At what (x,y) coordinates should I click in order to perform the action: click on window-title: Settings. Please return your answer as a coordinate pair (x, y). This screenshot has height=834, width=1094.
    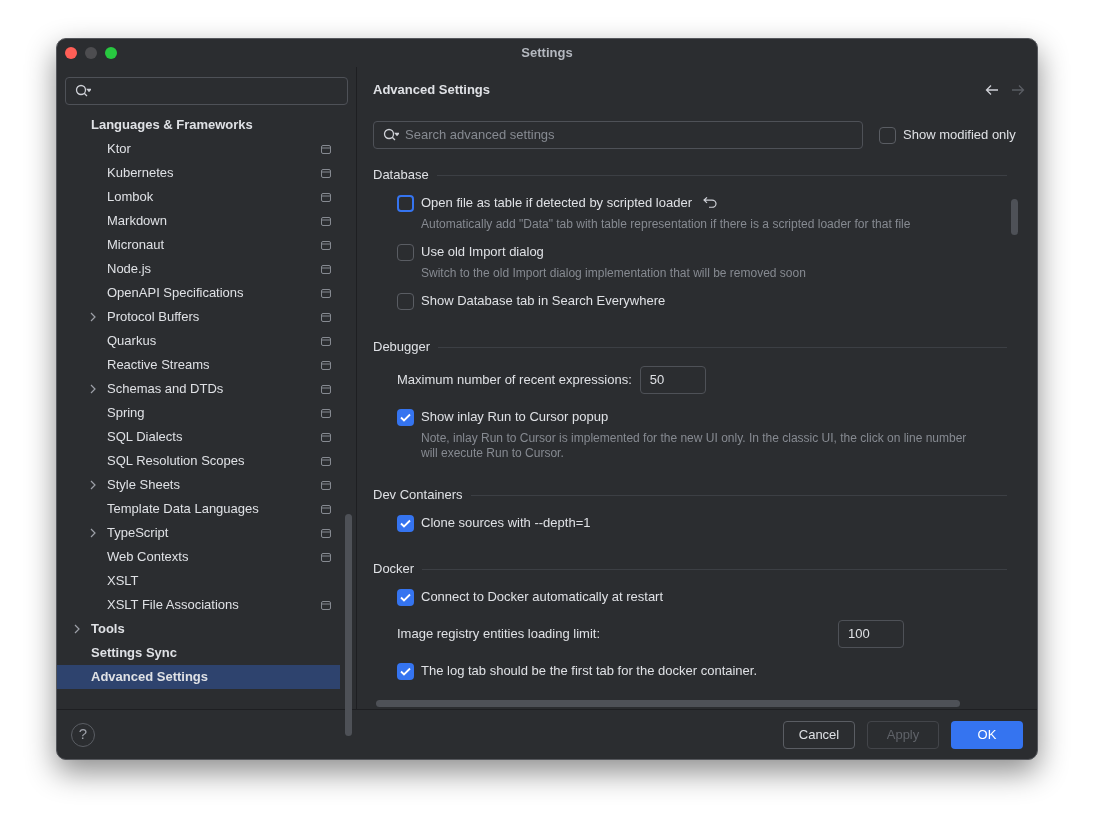
    Looking at the image, I should click on (547, 53).